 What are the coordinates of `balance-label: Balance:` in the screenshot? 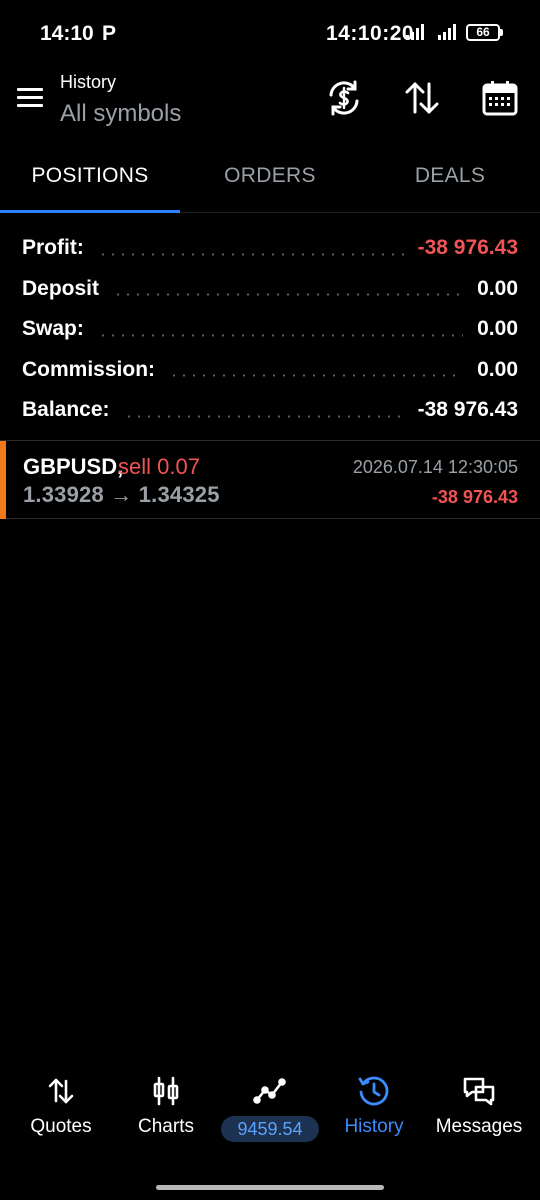 It's located at (66, 410).